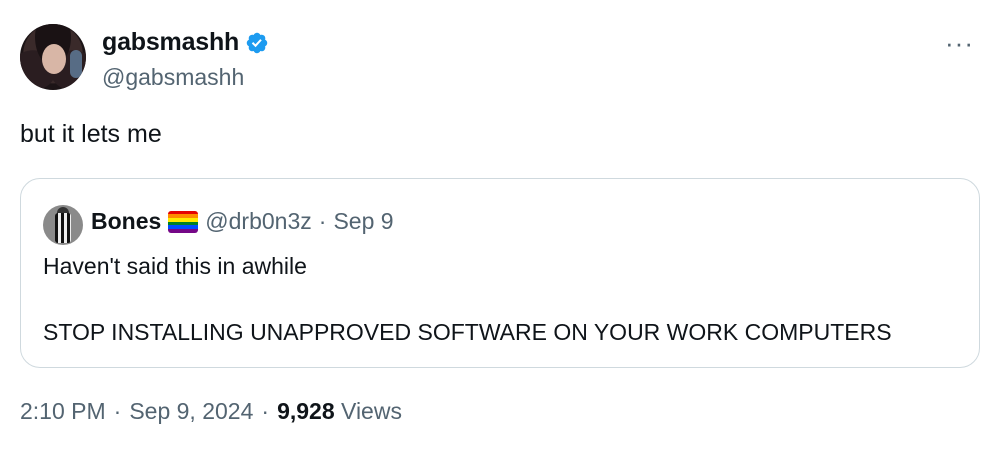  Describe the element at coordinates (183, 221) in the screenshot. I see `rainbow-flag-icon` at that location.